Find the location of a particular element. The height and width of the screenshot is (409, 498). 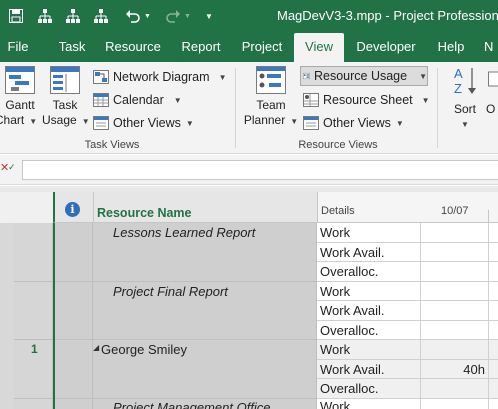

resource-name-cell: Project Management Office is located at coordinates (205, 403).